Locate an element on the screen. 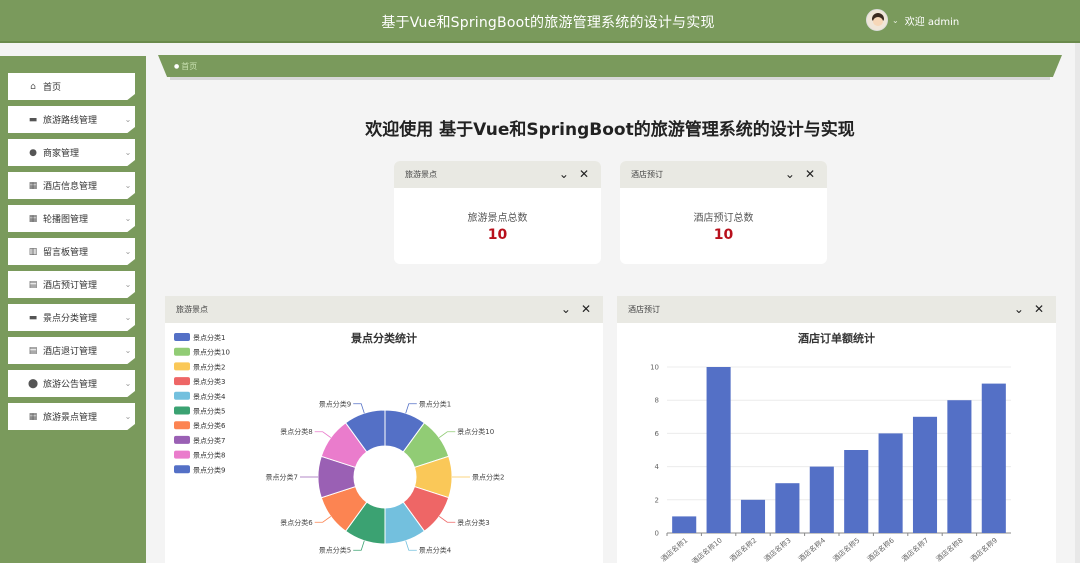 This screenshot has width=1080, height=563. breadcrumb-shadow is located at coordinates (610, 78).